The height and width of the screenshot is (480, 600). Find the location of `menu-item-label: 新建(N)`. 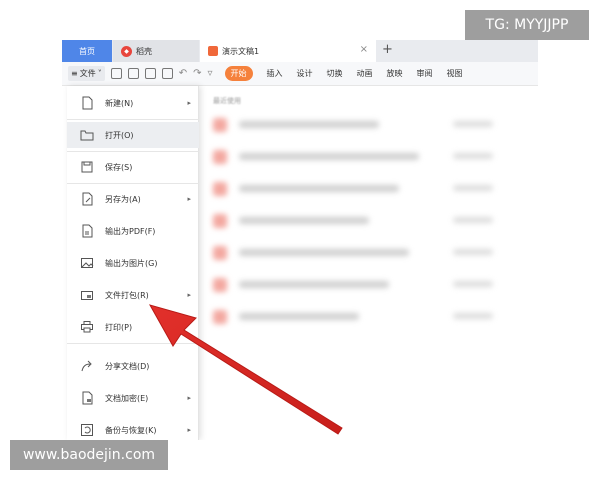

menu-item-label: 新建(N) is located at coordinates (119, 103).